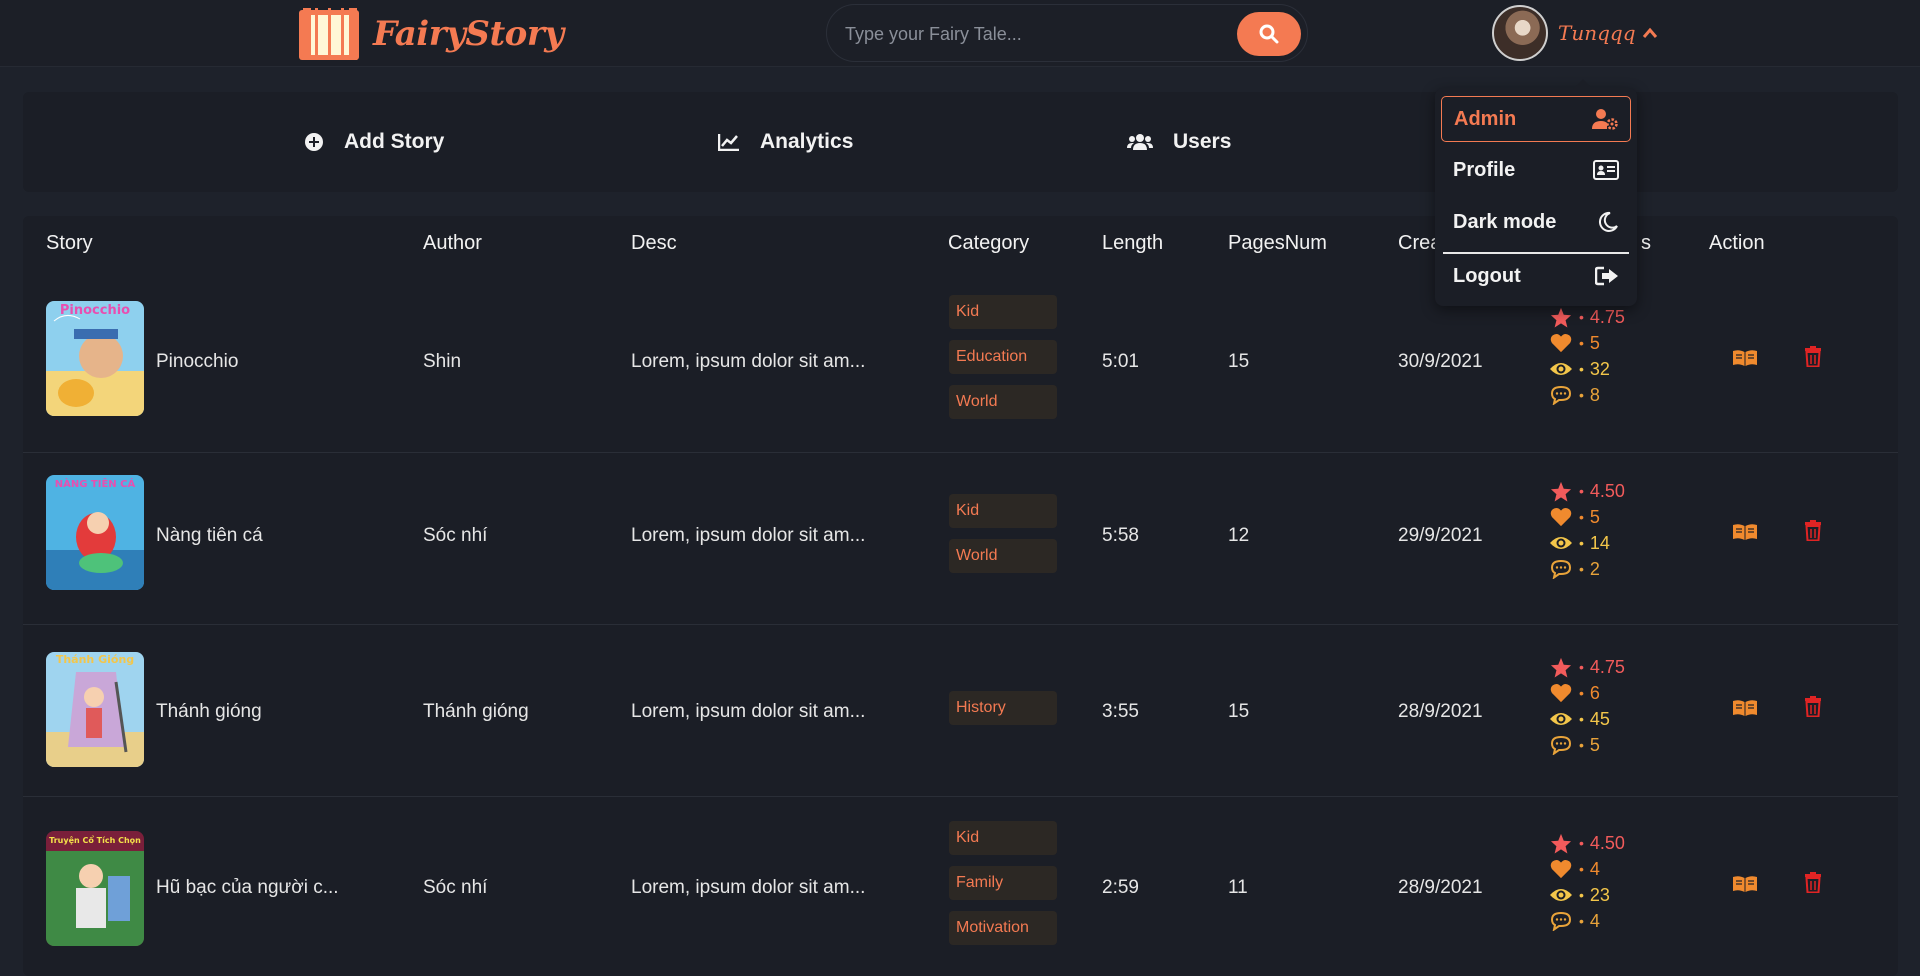  I want to click on users-icon, so click(1140, 142).